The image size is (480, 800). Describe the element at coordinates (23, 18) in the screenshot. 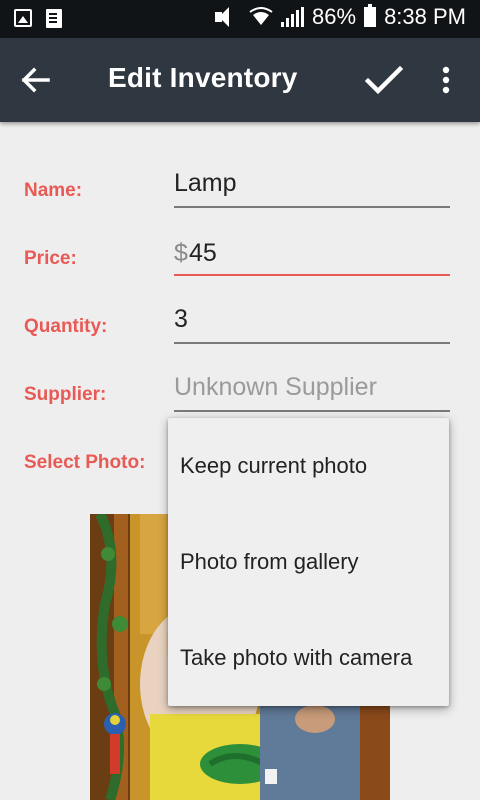

I see `image-notification-icon` at that location.